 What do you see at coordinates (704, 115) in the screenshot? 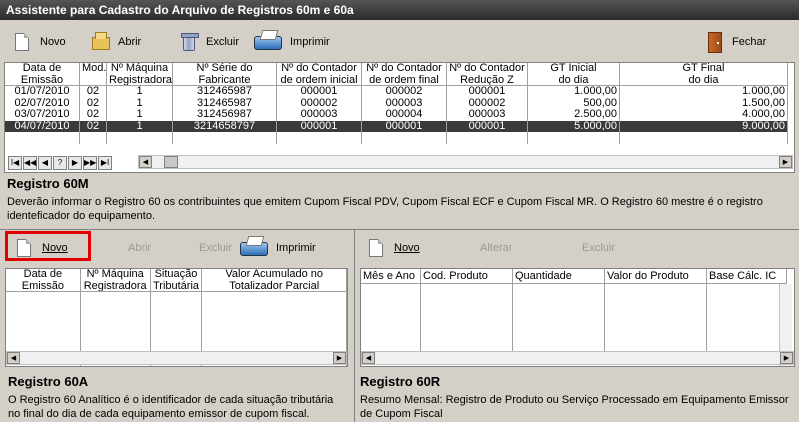
I see `table-cell: 4.000,00` at bounding box center [704, 115].